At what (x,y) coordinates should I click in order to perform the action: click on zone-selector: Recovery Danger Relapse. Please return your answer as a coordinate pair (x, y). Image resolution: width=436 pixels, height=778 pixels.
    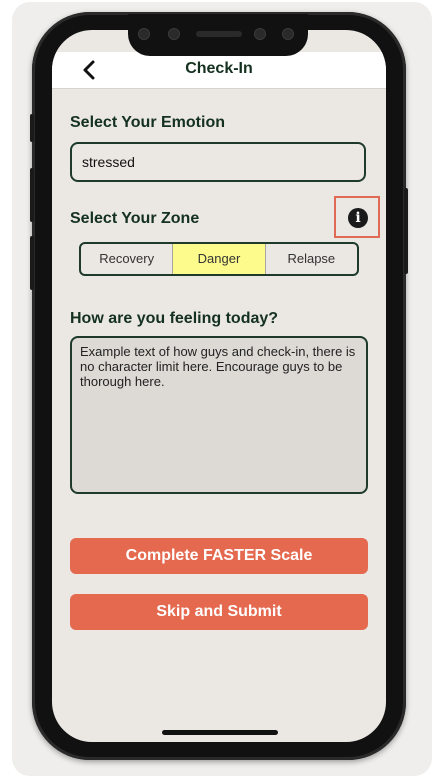
    Looking at the image, I should click on (219, 259).